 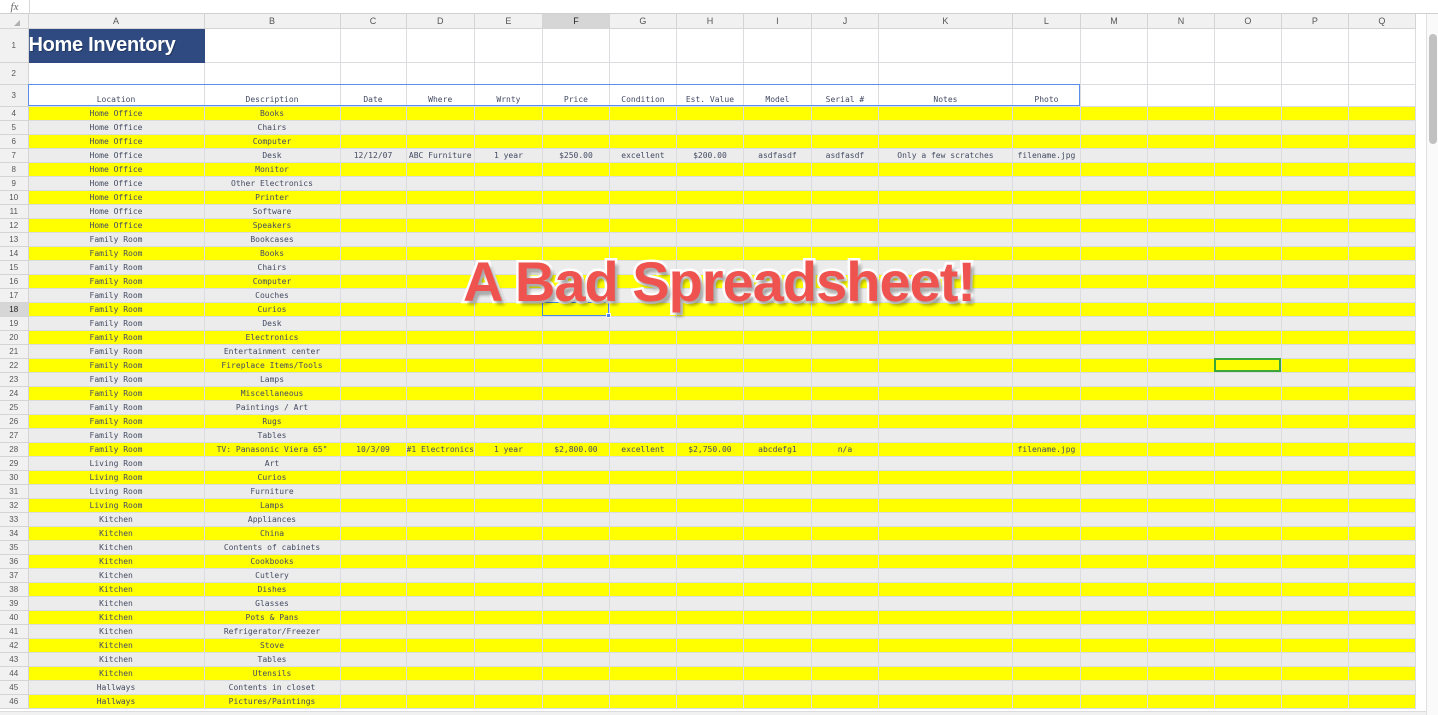 I want to click on row-header-5: 5, so click(x=14, y=127).